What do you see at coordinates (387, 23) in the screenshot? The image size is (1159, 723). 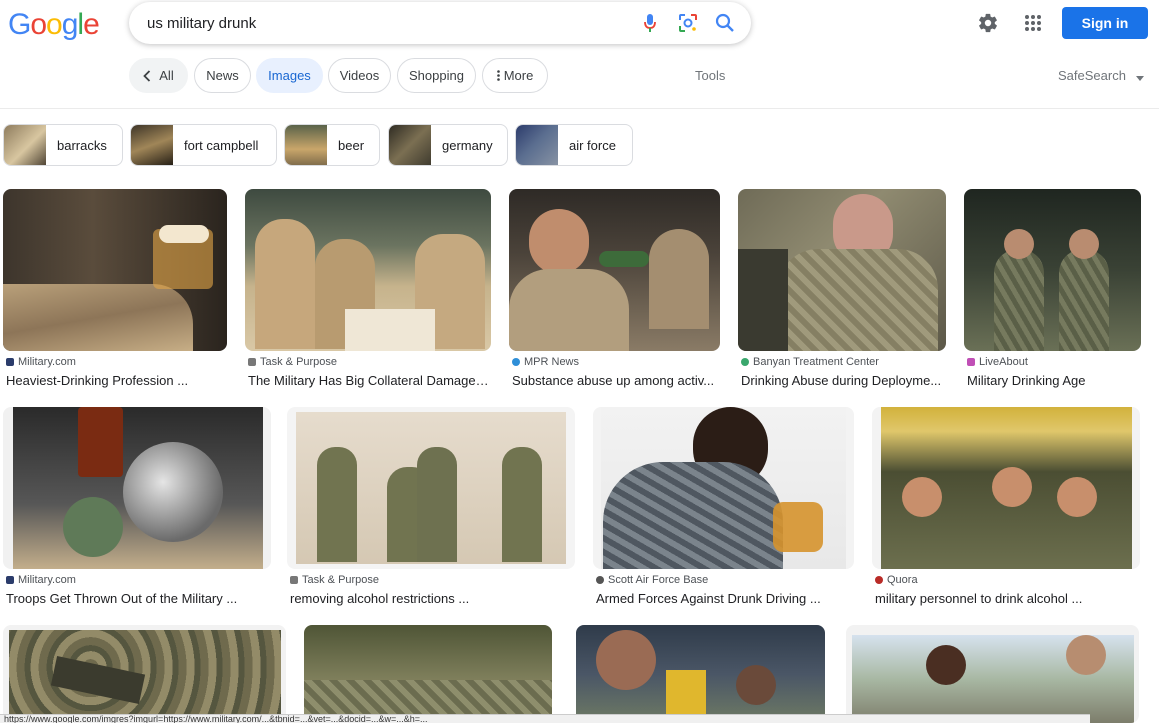 I see `search-input` at bounding box center [387, 23].